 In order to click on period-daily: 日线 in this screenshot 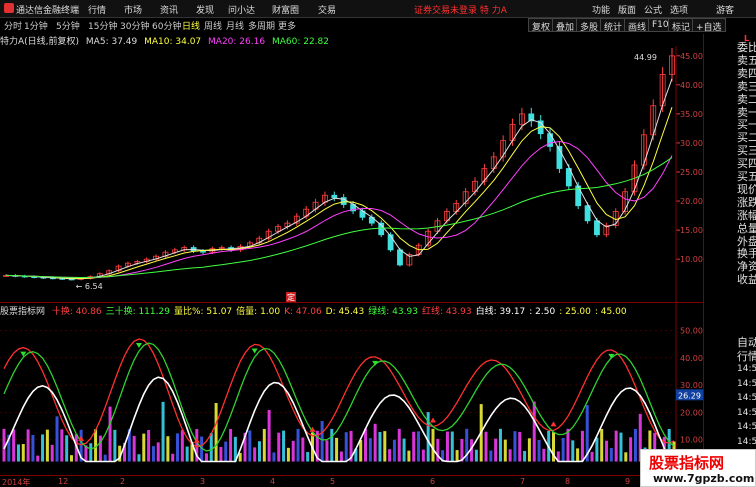, I will do `click(191, 25)`.